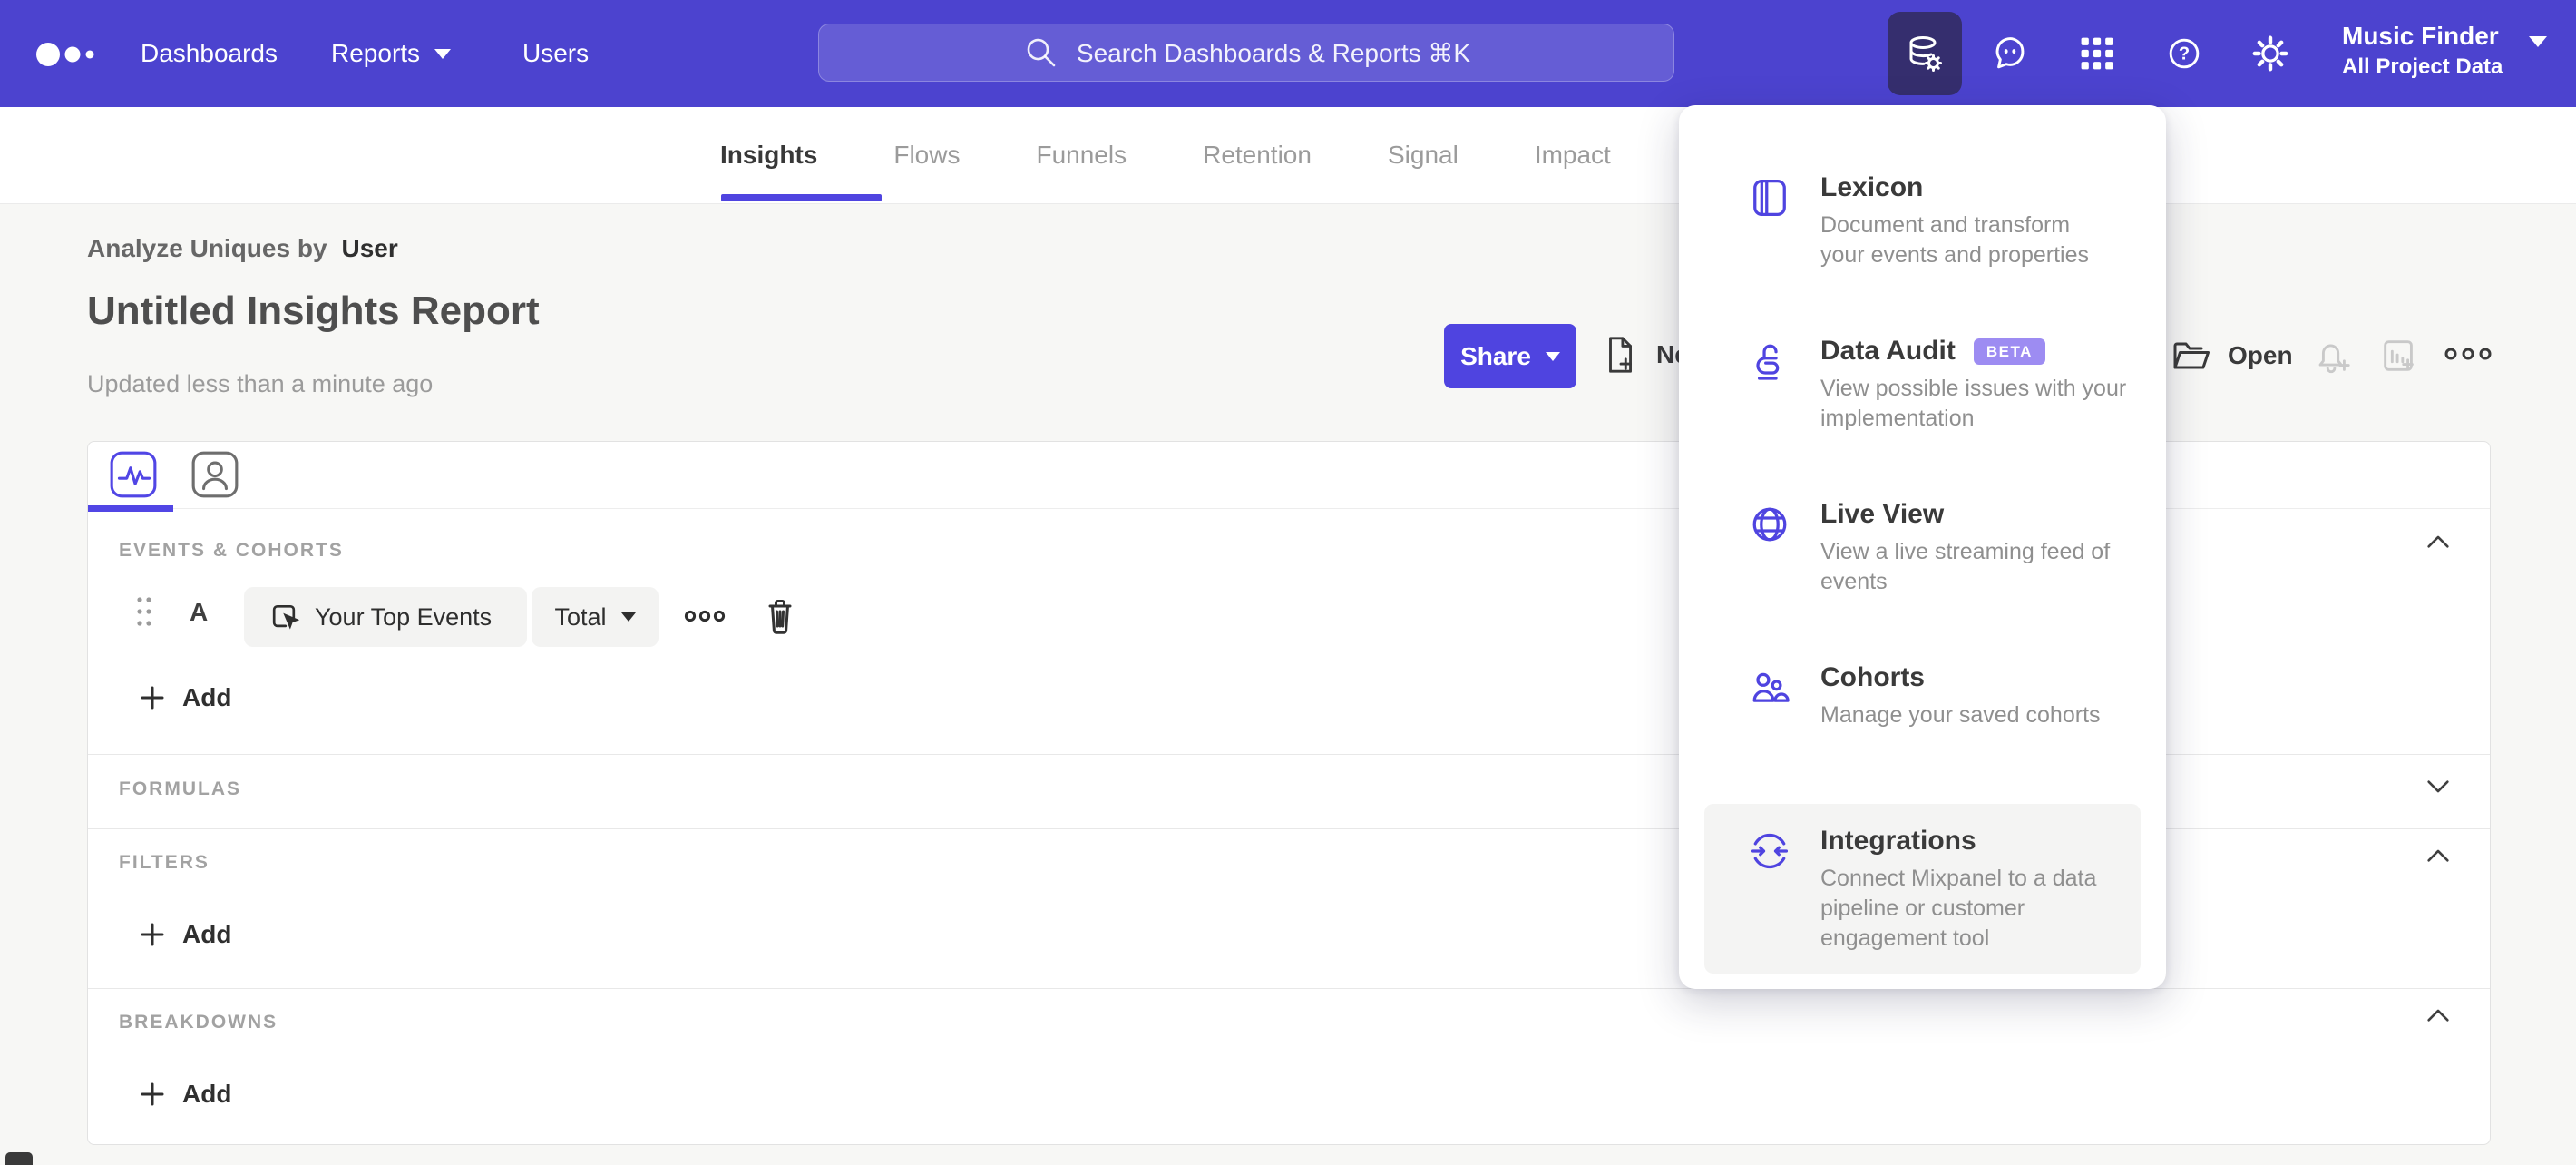 The image size is (2576, 1165). What do you see at coordinates (926, 155) in the screenshot?
I see `tab-flows: Flows` at bounding box center [926, 155].